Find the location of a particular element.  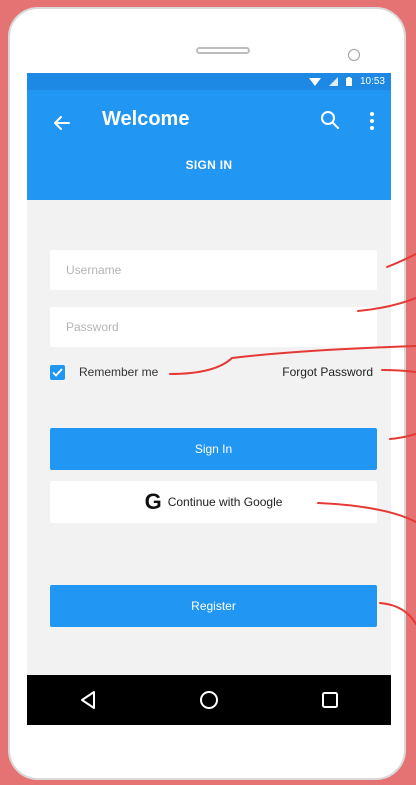

remember-me-checkbox is located at coordinates (57, 372).